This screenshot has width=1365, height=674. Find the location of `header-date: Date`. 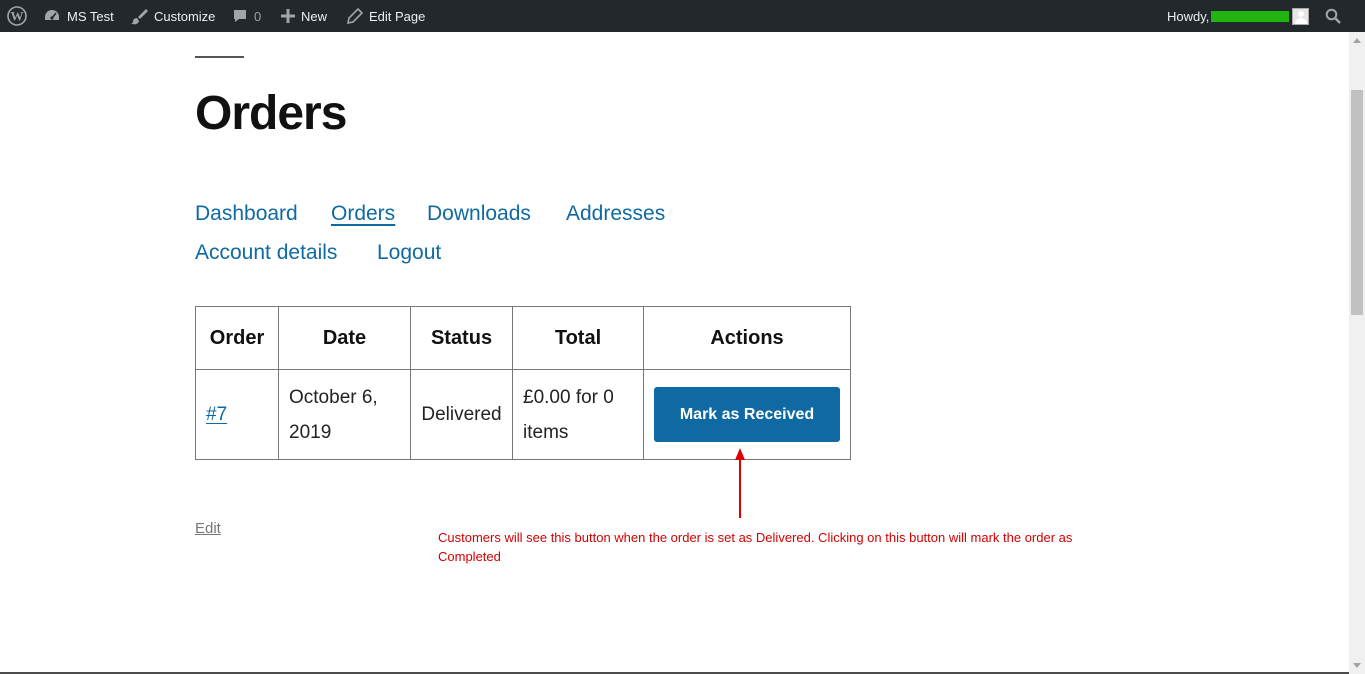

header-date: Date is located at coordinates (344, 338).